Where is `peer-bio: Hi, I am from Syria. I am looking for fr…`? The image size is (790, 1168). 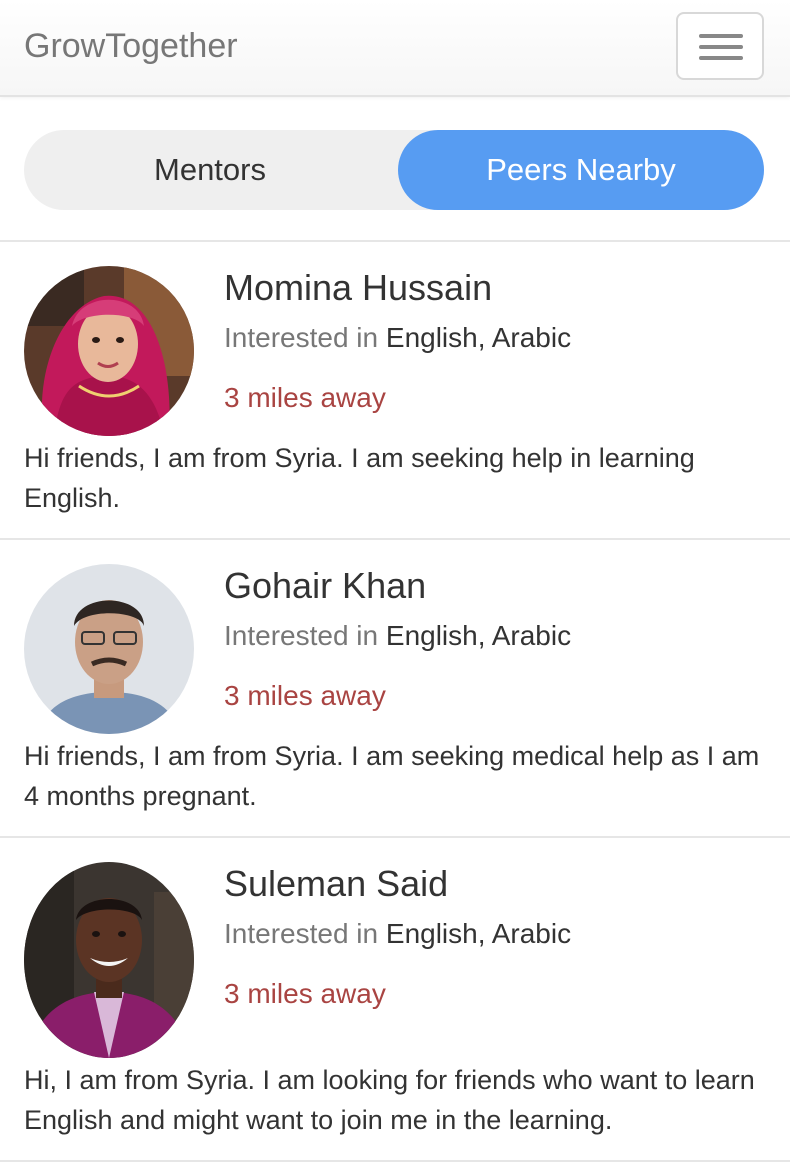 peer-bio: Hi, I am from Syria. I am looking for fr… is located at coordinates (389, 1100).